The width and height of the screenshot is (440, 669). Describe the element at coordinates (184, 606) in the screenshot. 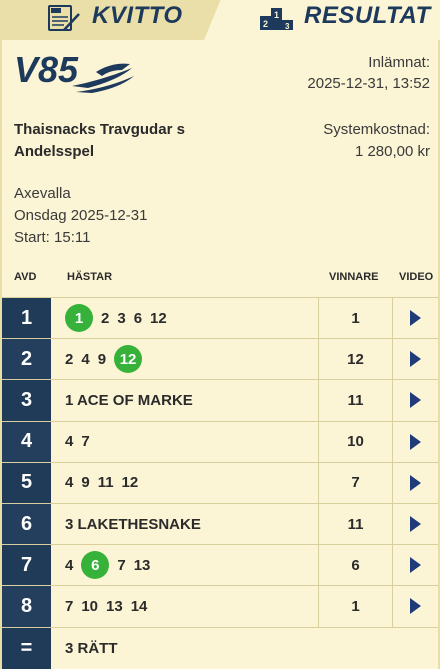

I see `selected-horses: 7 10 13 14` at that location.